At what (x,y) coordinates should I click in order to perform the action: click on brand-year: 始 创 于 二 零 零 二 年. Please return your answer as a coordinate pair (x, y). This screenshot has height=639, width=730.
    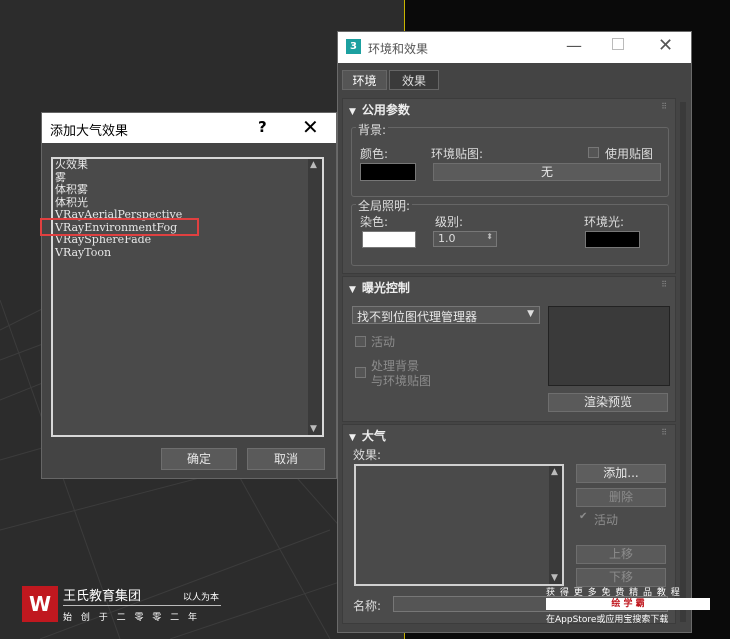
    Looking at the image, I should click on (132, 618).